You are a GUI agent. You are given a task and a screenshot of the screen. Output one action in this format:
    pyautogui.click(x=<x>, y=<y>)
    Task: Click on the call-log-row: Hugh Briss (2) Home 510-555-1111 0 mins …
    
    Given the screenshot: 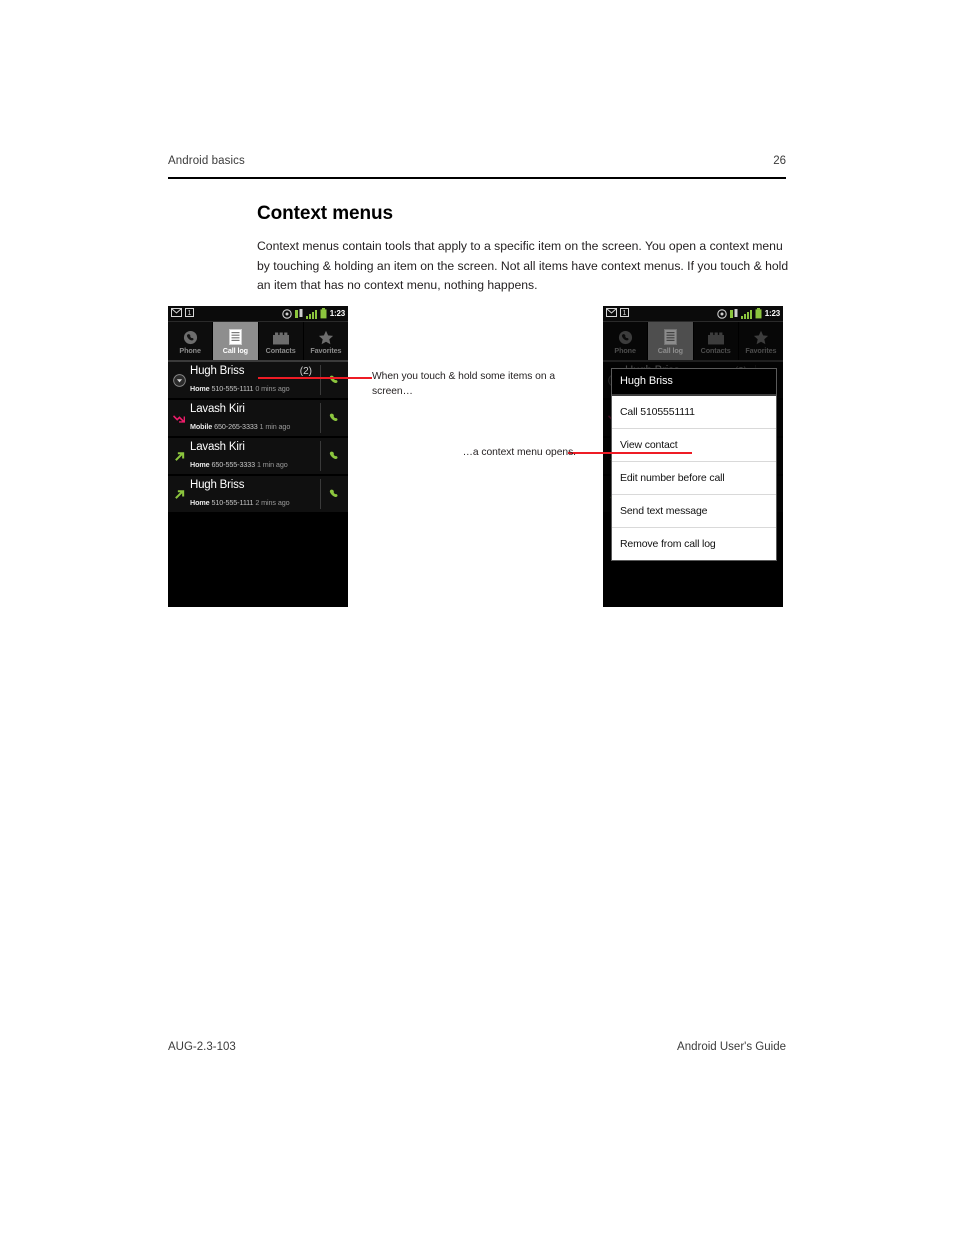 What is the action you would take?
    pyautogui.click(x=258, y=381)
    